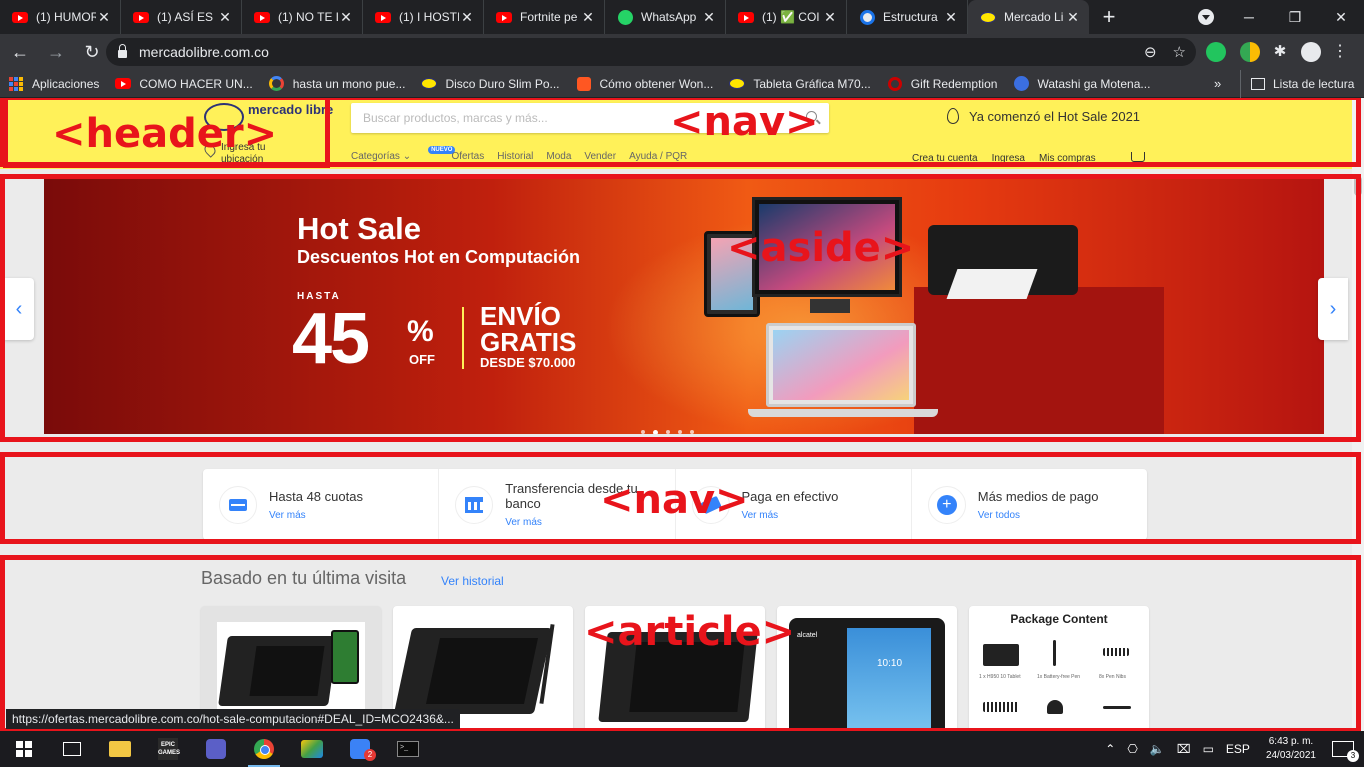 This screenshot has width=1364, height=767. I want to click on meet-now-icon: ⎔, so click(1132, 749).